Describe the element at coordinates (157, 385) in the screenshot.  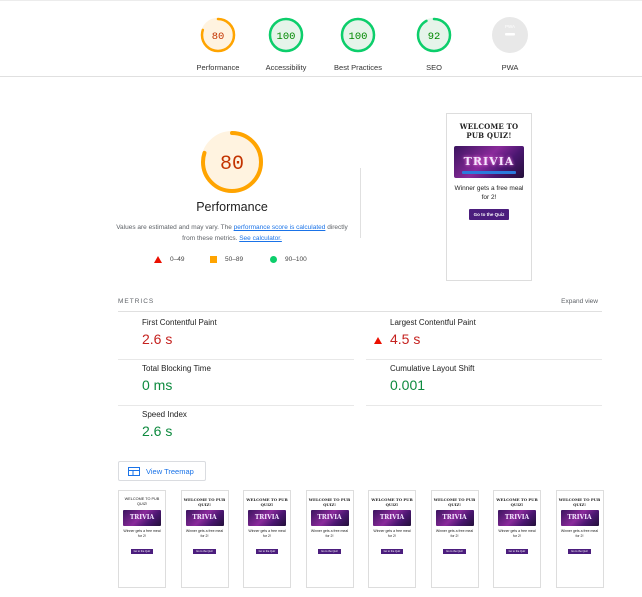
I see `metric-value: 0 ms` at that location.